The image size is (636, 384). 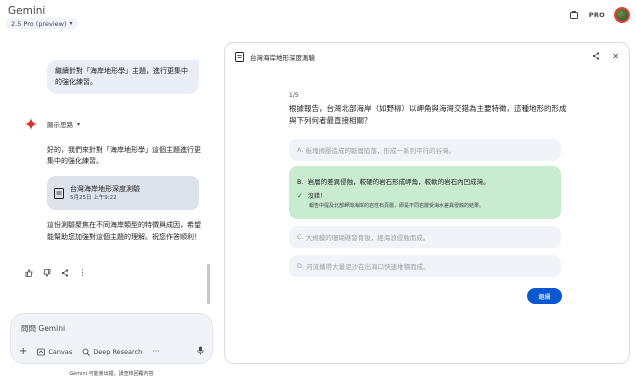 I want to click on option-text: 大規模的珊瑚礁發育後，經海浪侵蝕而成。, so click(x=367, y=238).